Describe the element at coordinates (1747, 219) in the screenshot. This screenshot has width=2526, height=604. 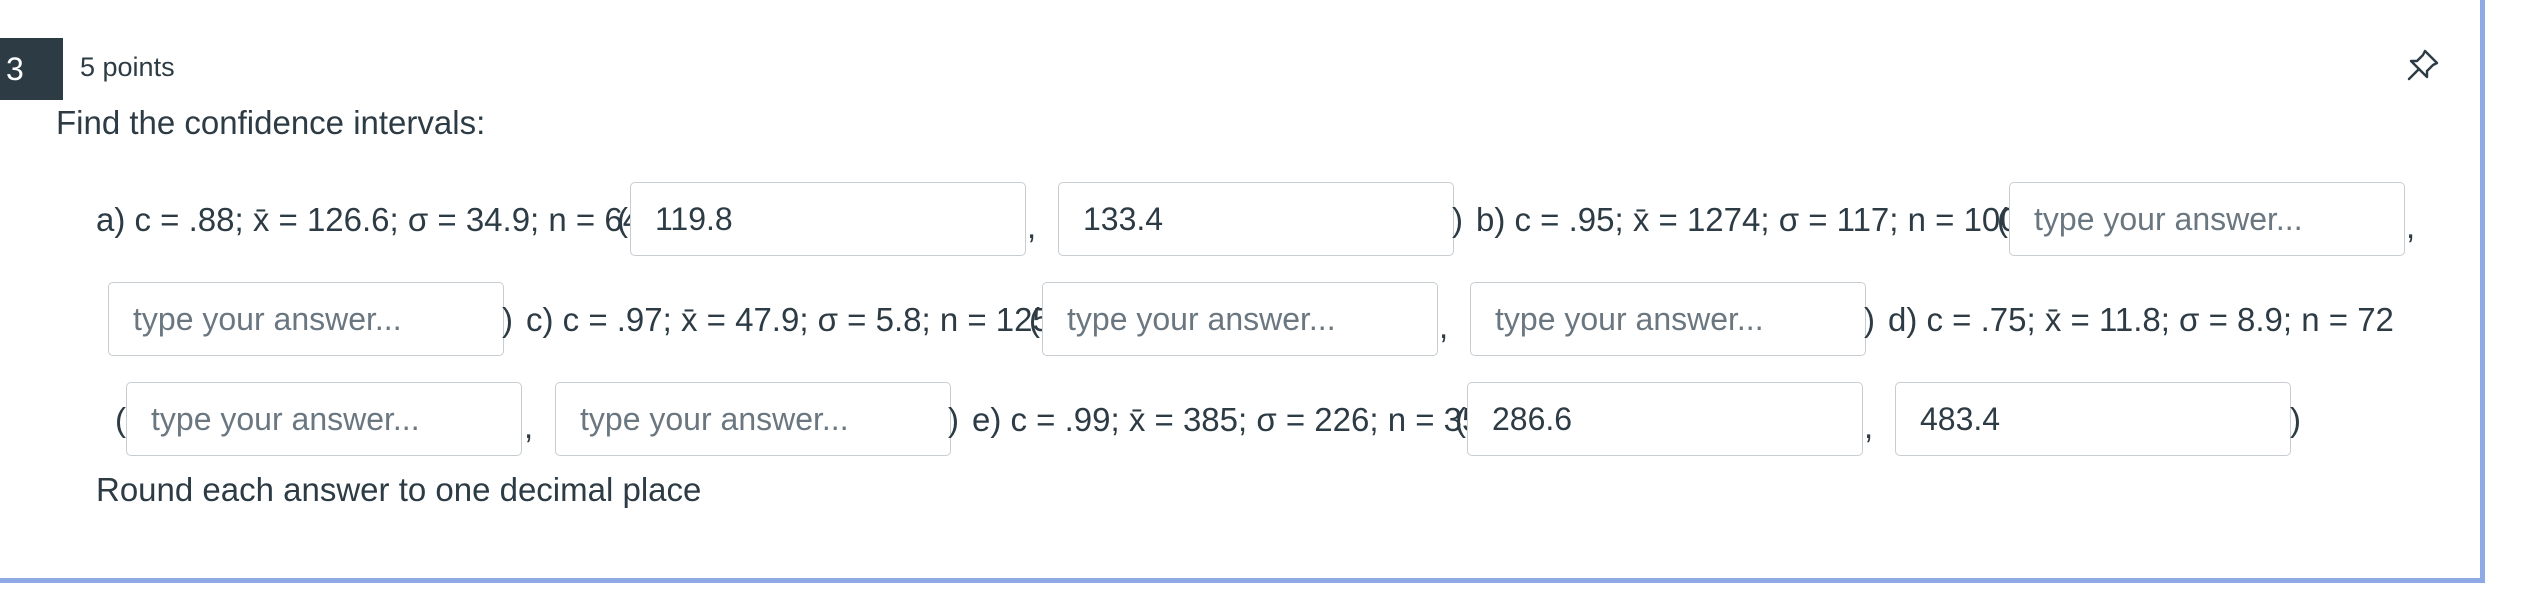
I see `part-b-label: b) c = .95; x̄ = 1274; σ = 117; n = 100` at that location.